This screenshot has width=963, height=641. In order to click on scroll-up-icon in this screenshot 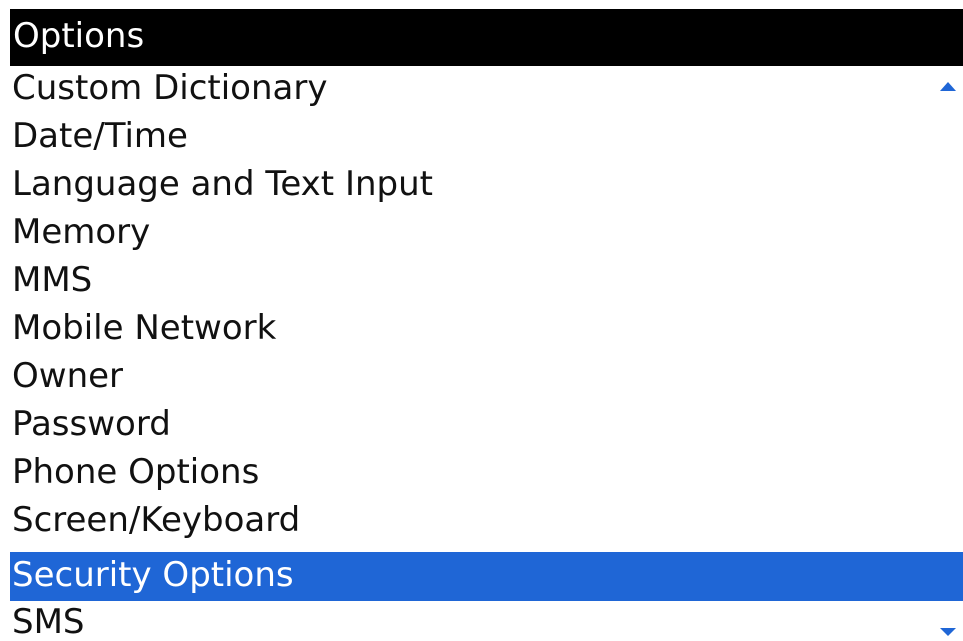, I will do `click(948, 86)`.